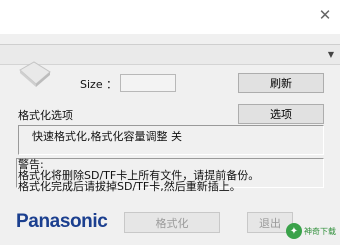 This screenshot has width=340, height=245. I want to click on format-button: 格式化, so click(172, 222).